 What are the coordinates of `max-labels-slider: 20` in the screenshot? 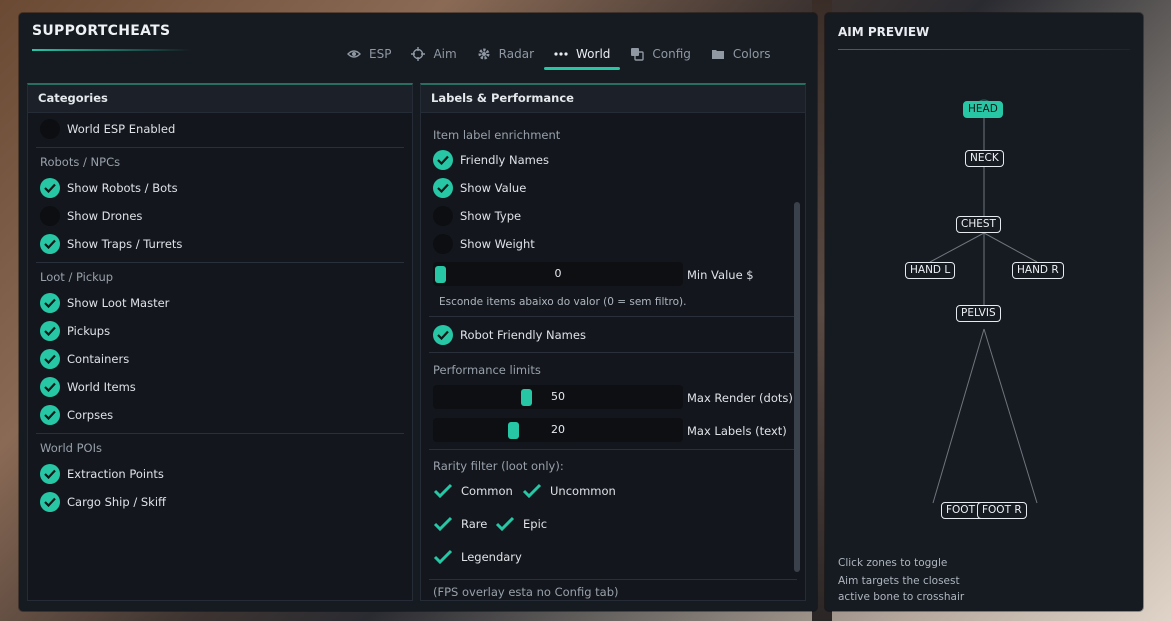 It's located at (558, 430).